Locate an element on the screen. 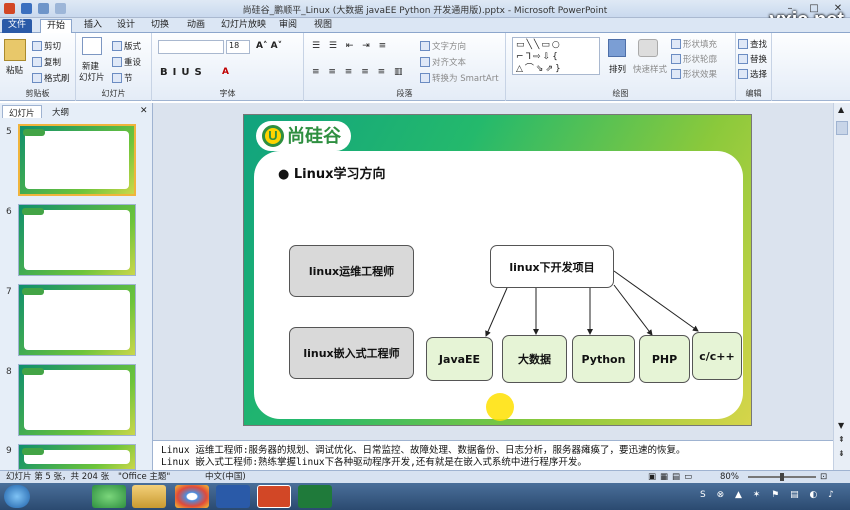 This screenshot has height=510, width=850. font-size-box: 18 is located at coordinates (238, 47).